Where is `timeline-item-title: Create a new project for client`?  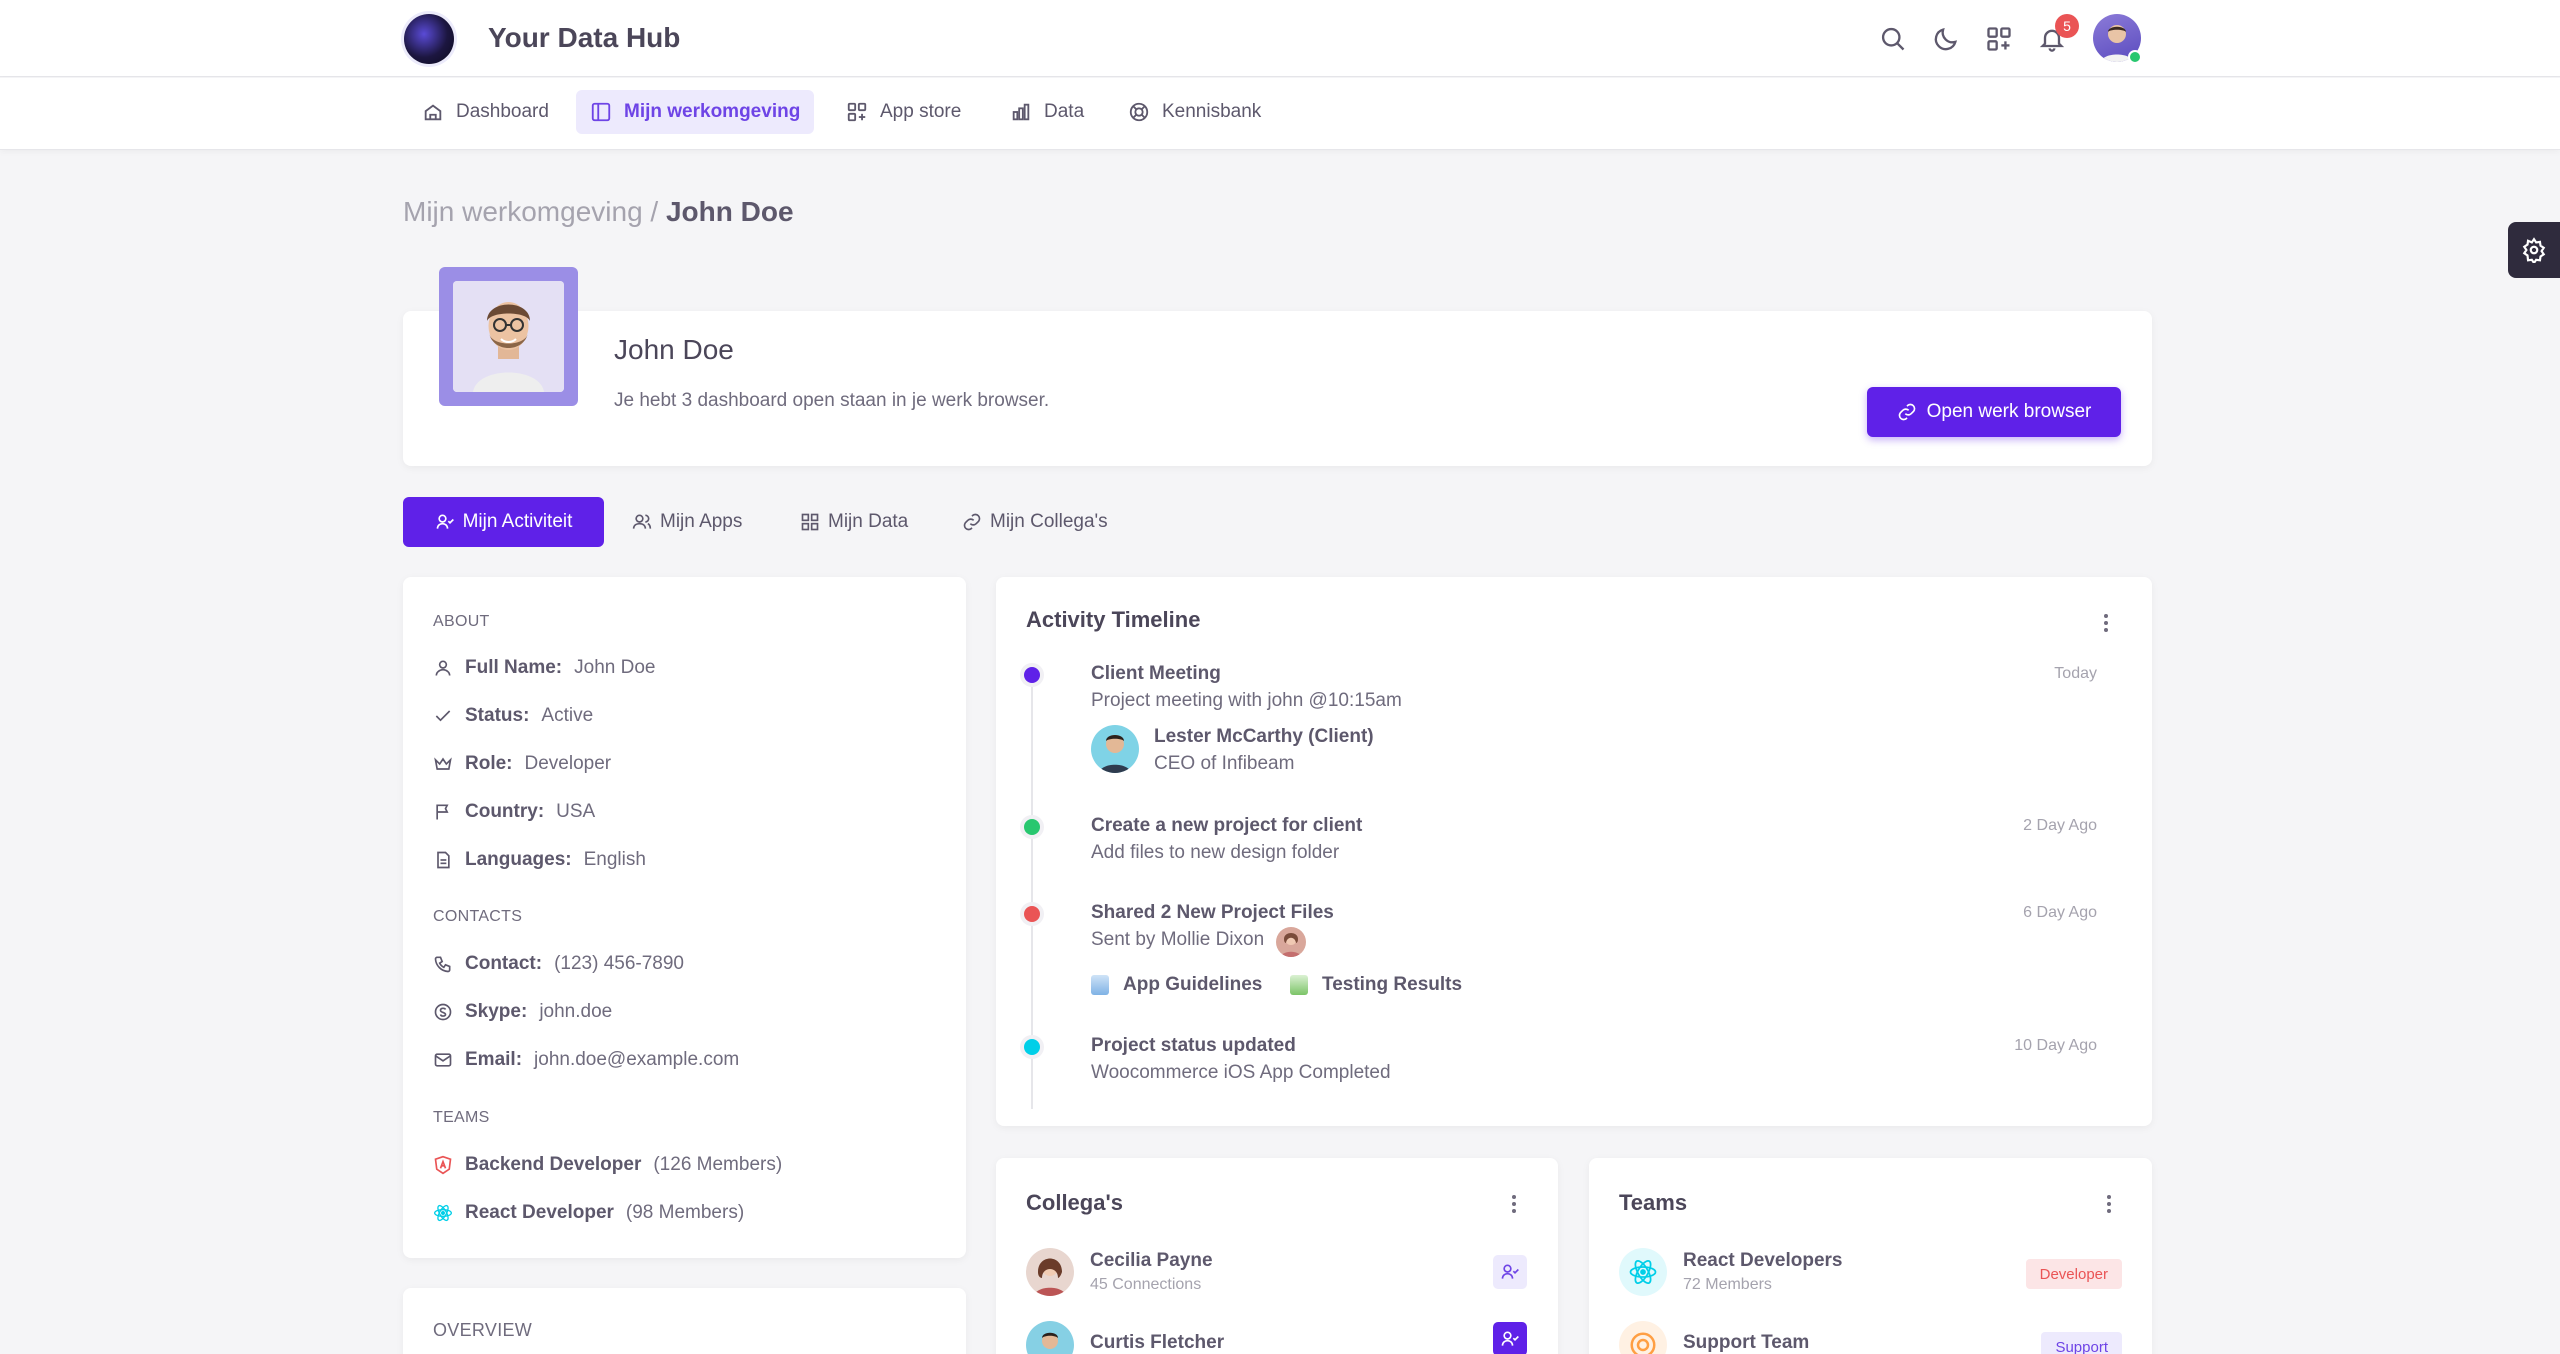
timeline-item-title: Create a new project for client is located at coordinates (1227, 825).